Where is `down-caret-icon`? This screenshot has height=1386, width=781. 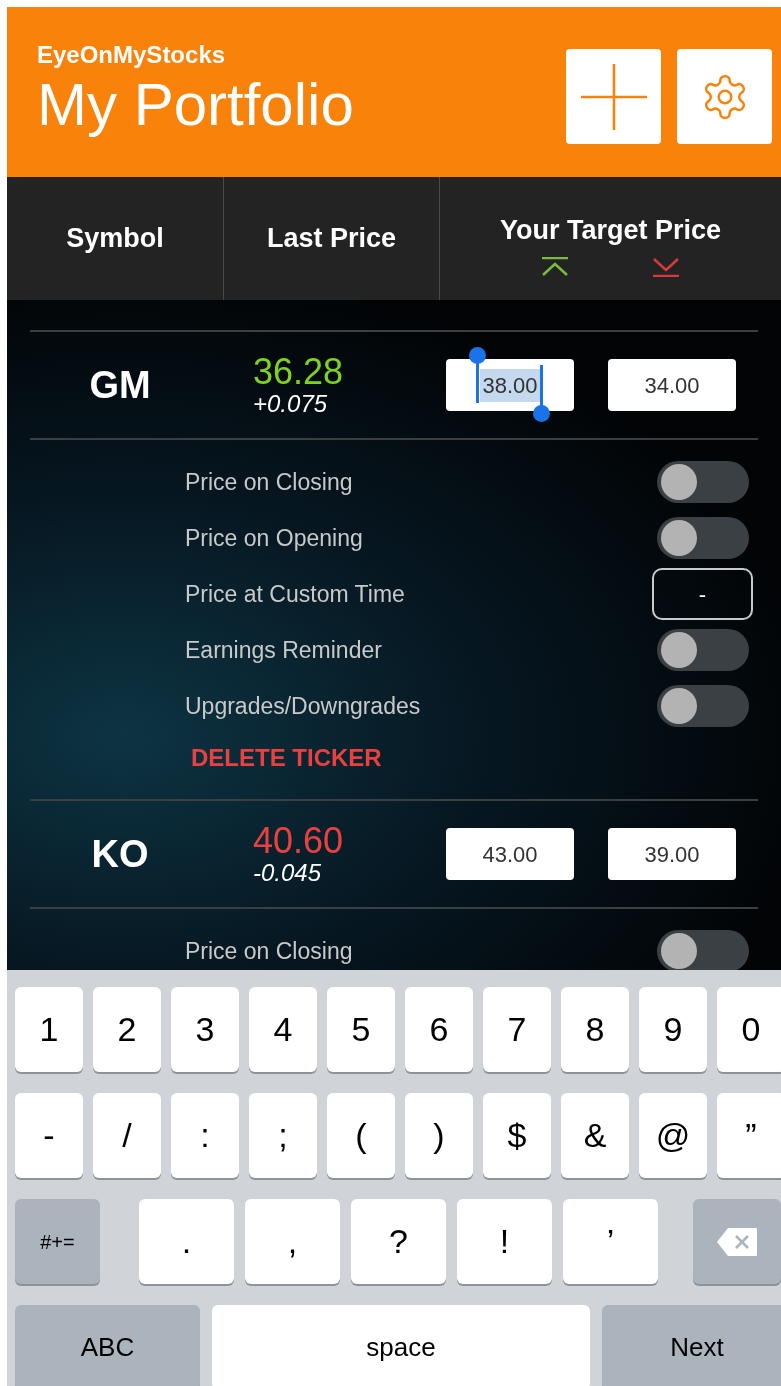
down-caret-icon is located at coordinates (665, 266).